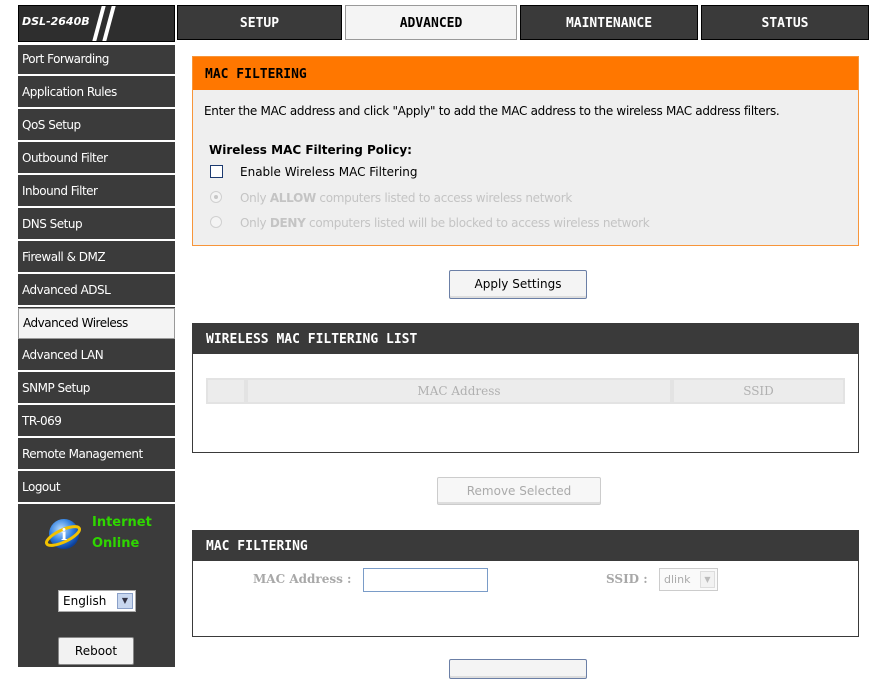  Describe the element at coordinates (255, 198) in the screenshot. I see `allow-prefix: Only` at that location.